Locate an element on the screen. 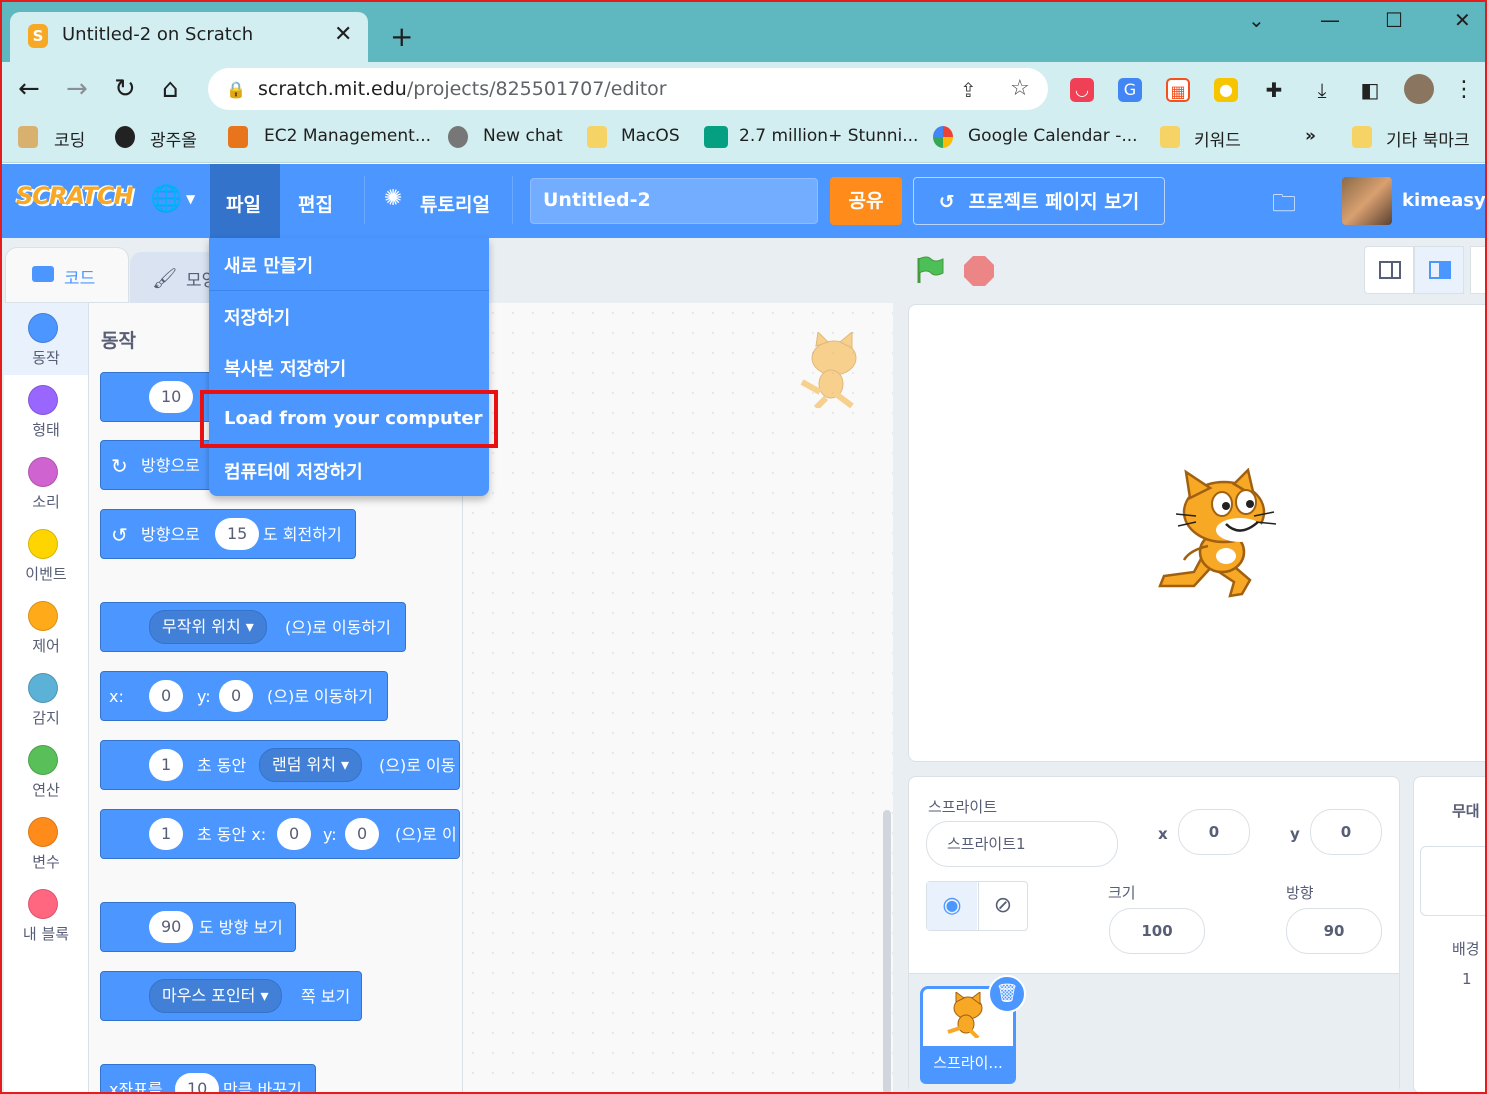 The height and width of the screenshot is (1094, 1487). sprite-watermark-cat is located at coordinates (831, 370).